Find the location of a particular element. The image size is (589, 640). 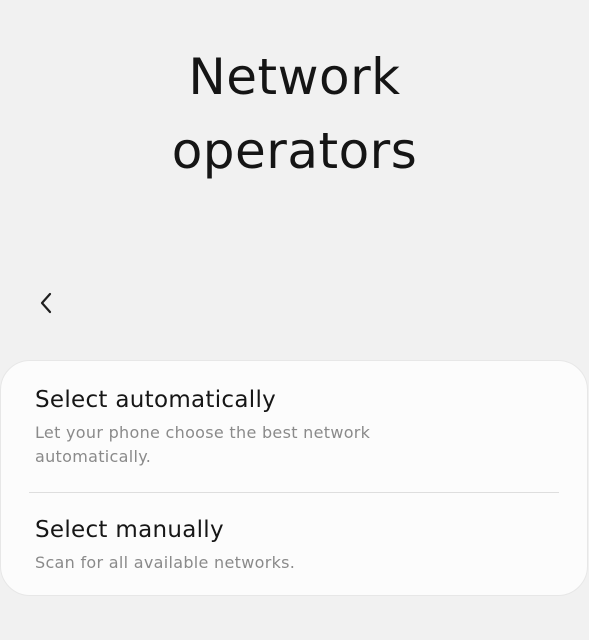

select-automatically-title: Select automatically is located at coordinates (156, 400).